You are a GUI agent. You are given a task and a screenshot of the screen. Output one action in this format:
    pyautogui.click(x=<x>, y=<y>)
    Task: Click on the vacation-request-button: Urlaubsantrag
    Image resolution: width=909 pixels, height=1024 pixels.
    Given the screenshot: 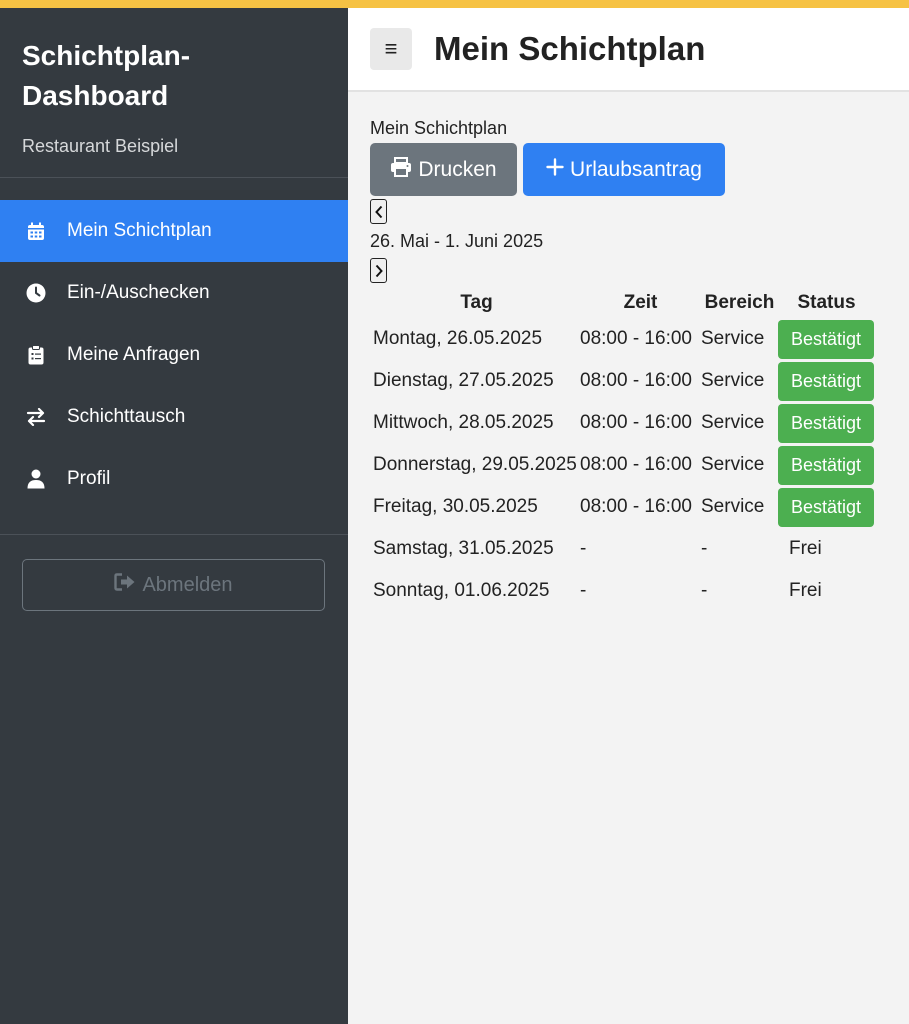 What is the action you would take?
    pyautogui.click(x=624, y=169)
    